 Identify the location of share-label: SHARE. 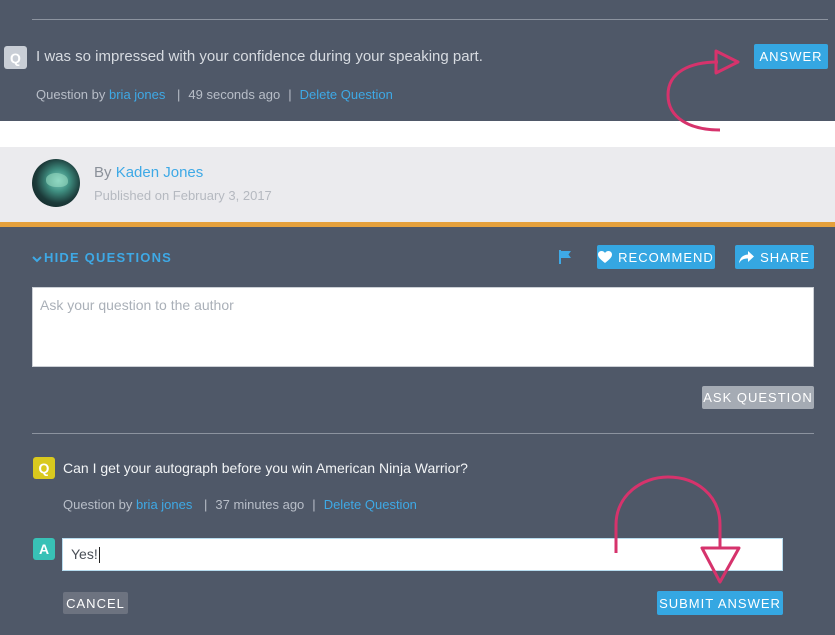
(785, 257).